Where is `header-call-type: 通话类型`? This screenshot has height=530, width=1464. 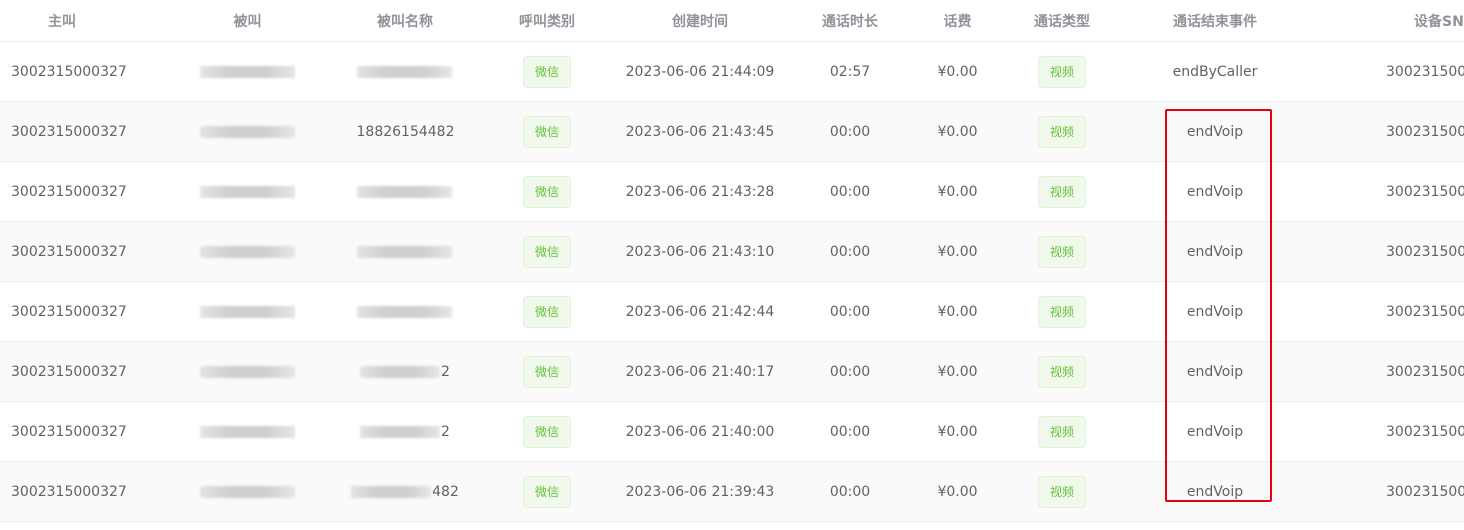
header-call-type: 通话类型 is located at coordinates (1062, 20).